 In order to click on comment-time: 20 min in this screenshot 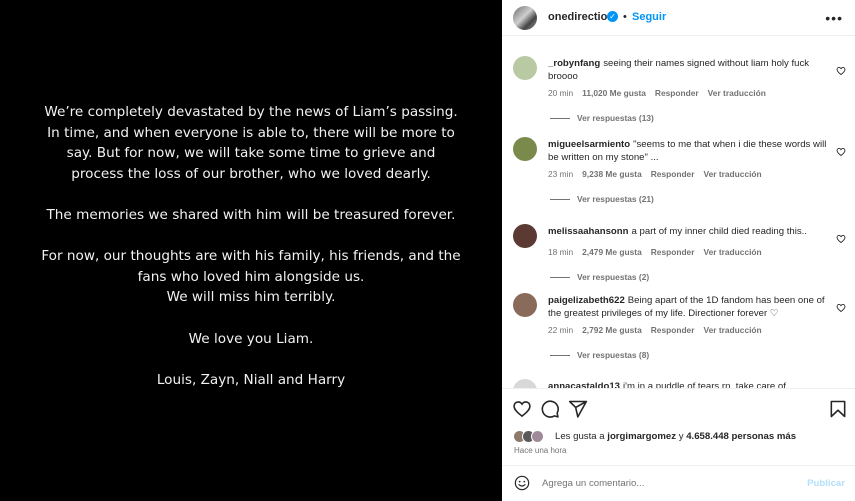, I will do `click(561, 93)`.